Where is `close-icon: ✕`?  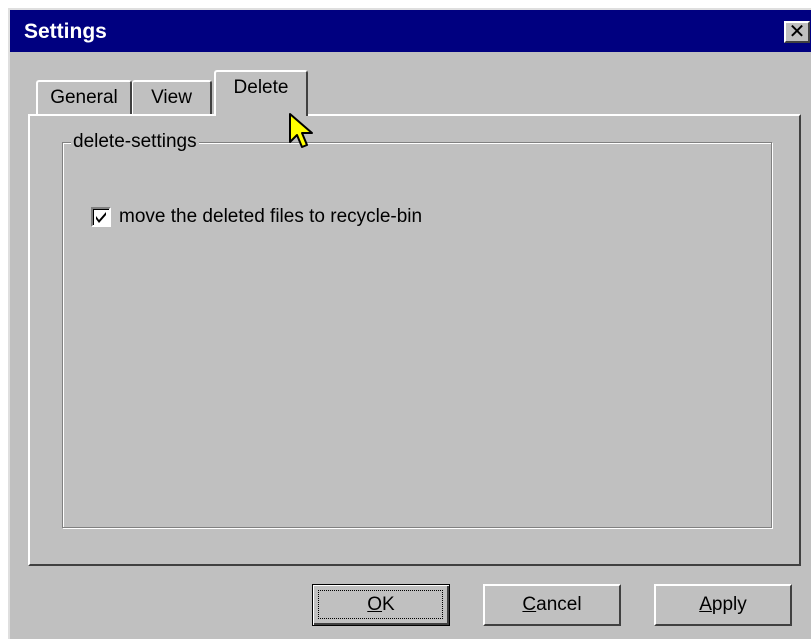
close-icon: ✕ is located at coordinates (797, 32).